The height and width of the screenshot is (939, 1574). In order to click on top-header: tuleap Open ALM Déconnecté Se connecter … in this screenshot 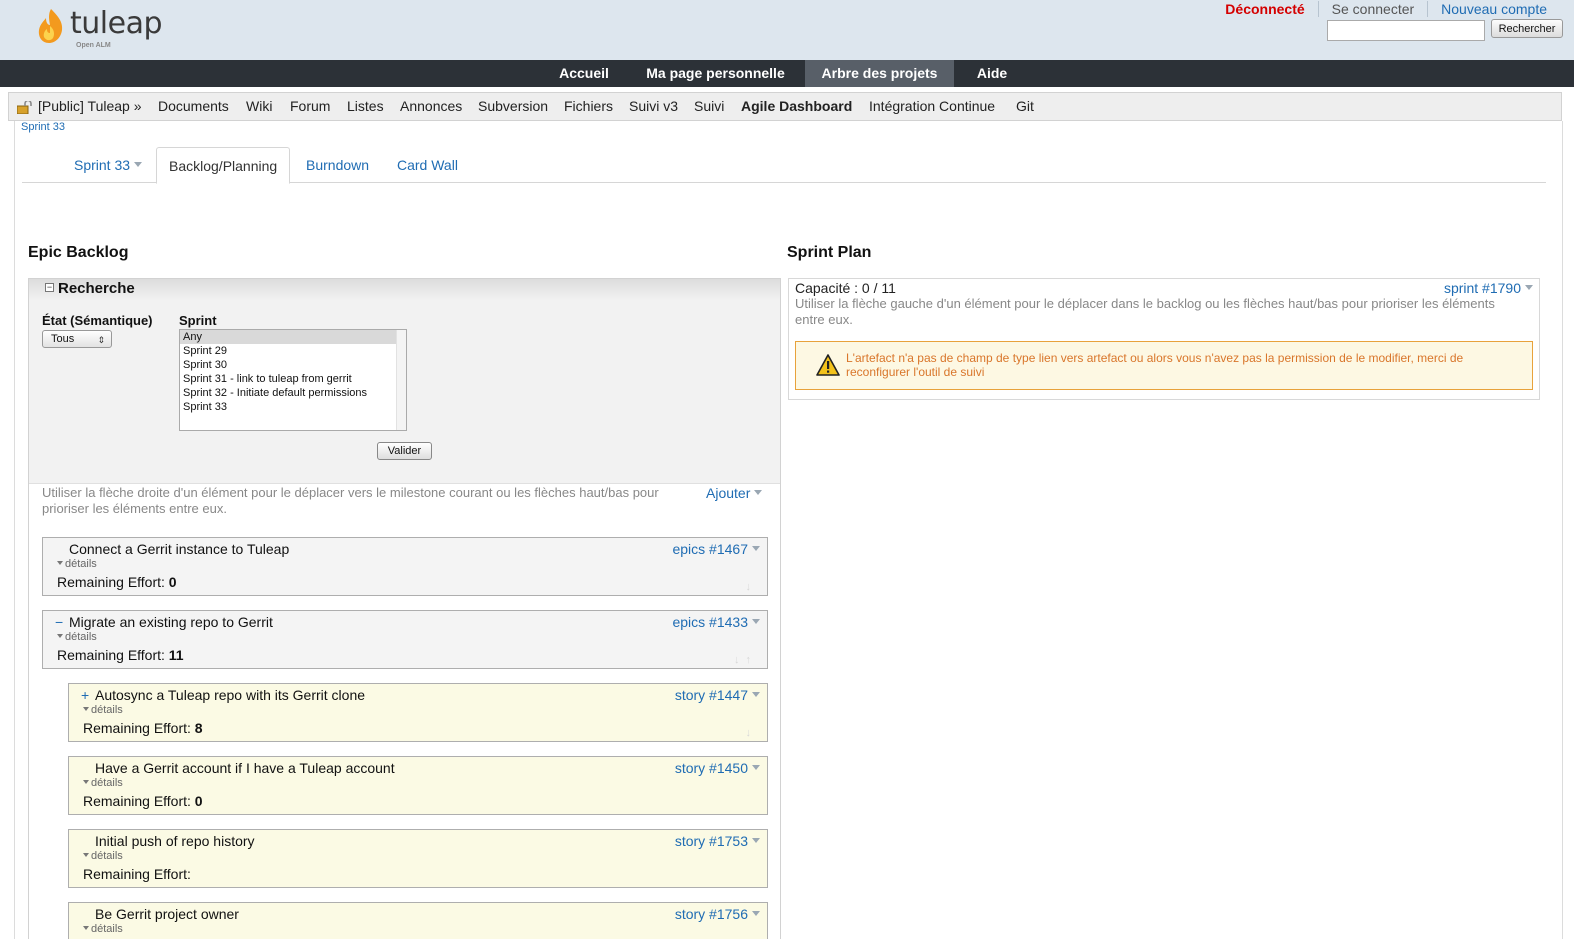, I will do `click(787, 30)`.